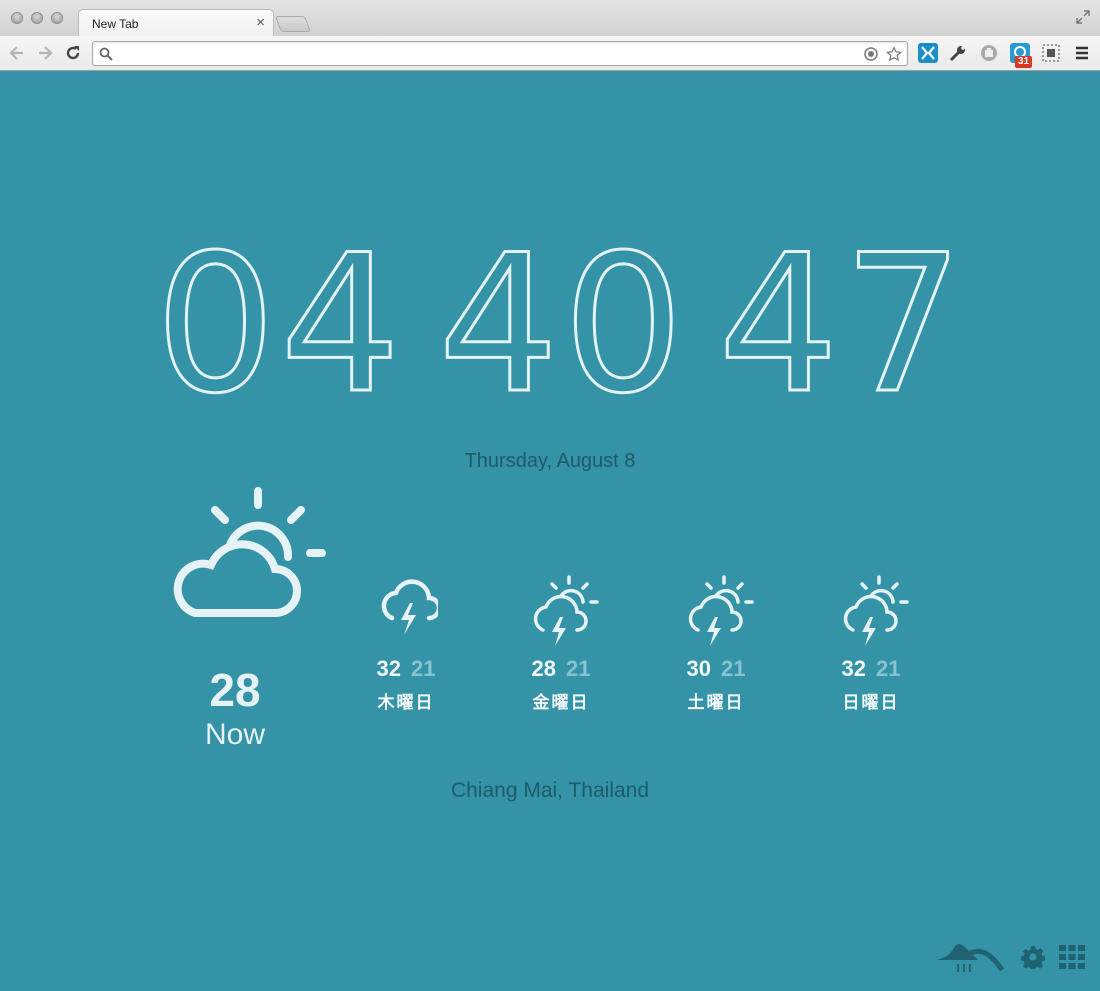 This screenshot has width=1100, height=991. What do you see at coordinates (871, 702) in the screenshot?
I see `forecast-day-name: 日曜日` at bounding box center [871, 702].